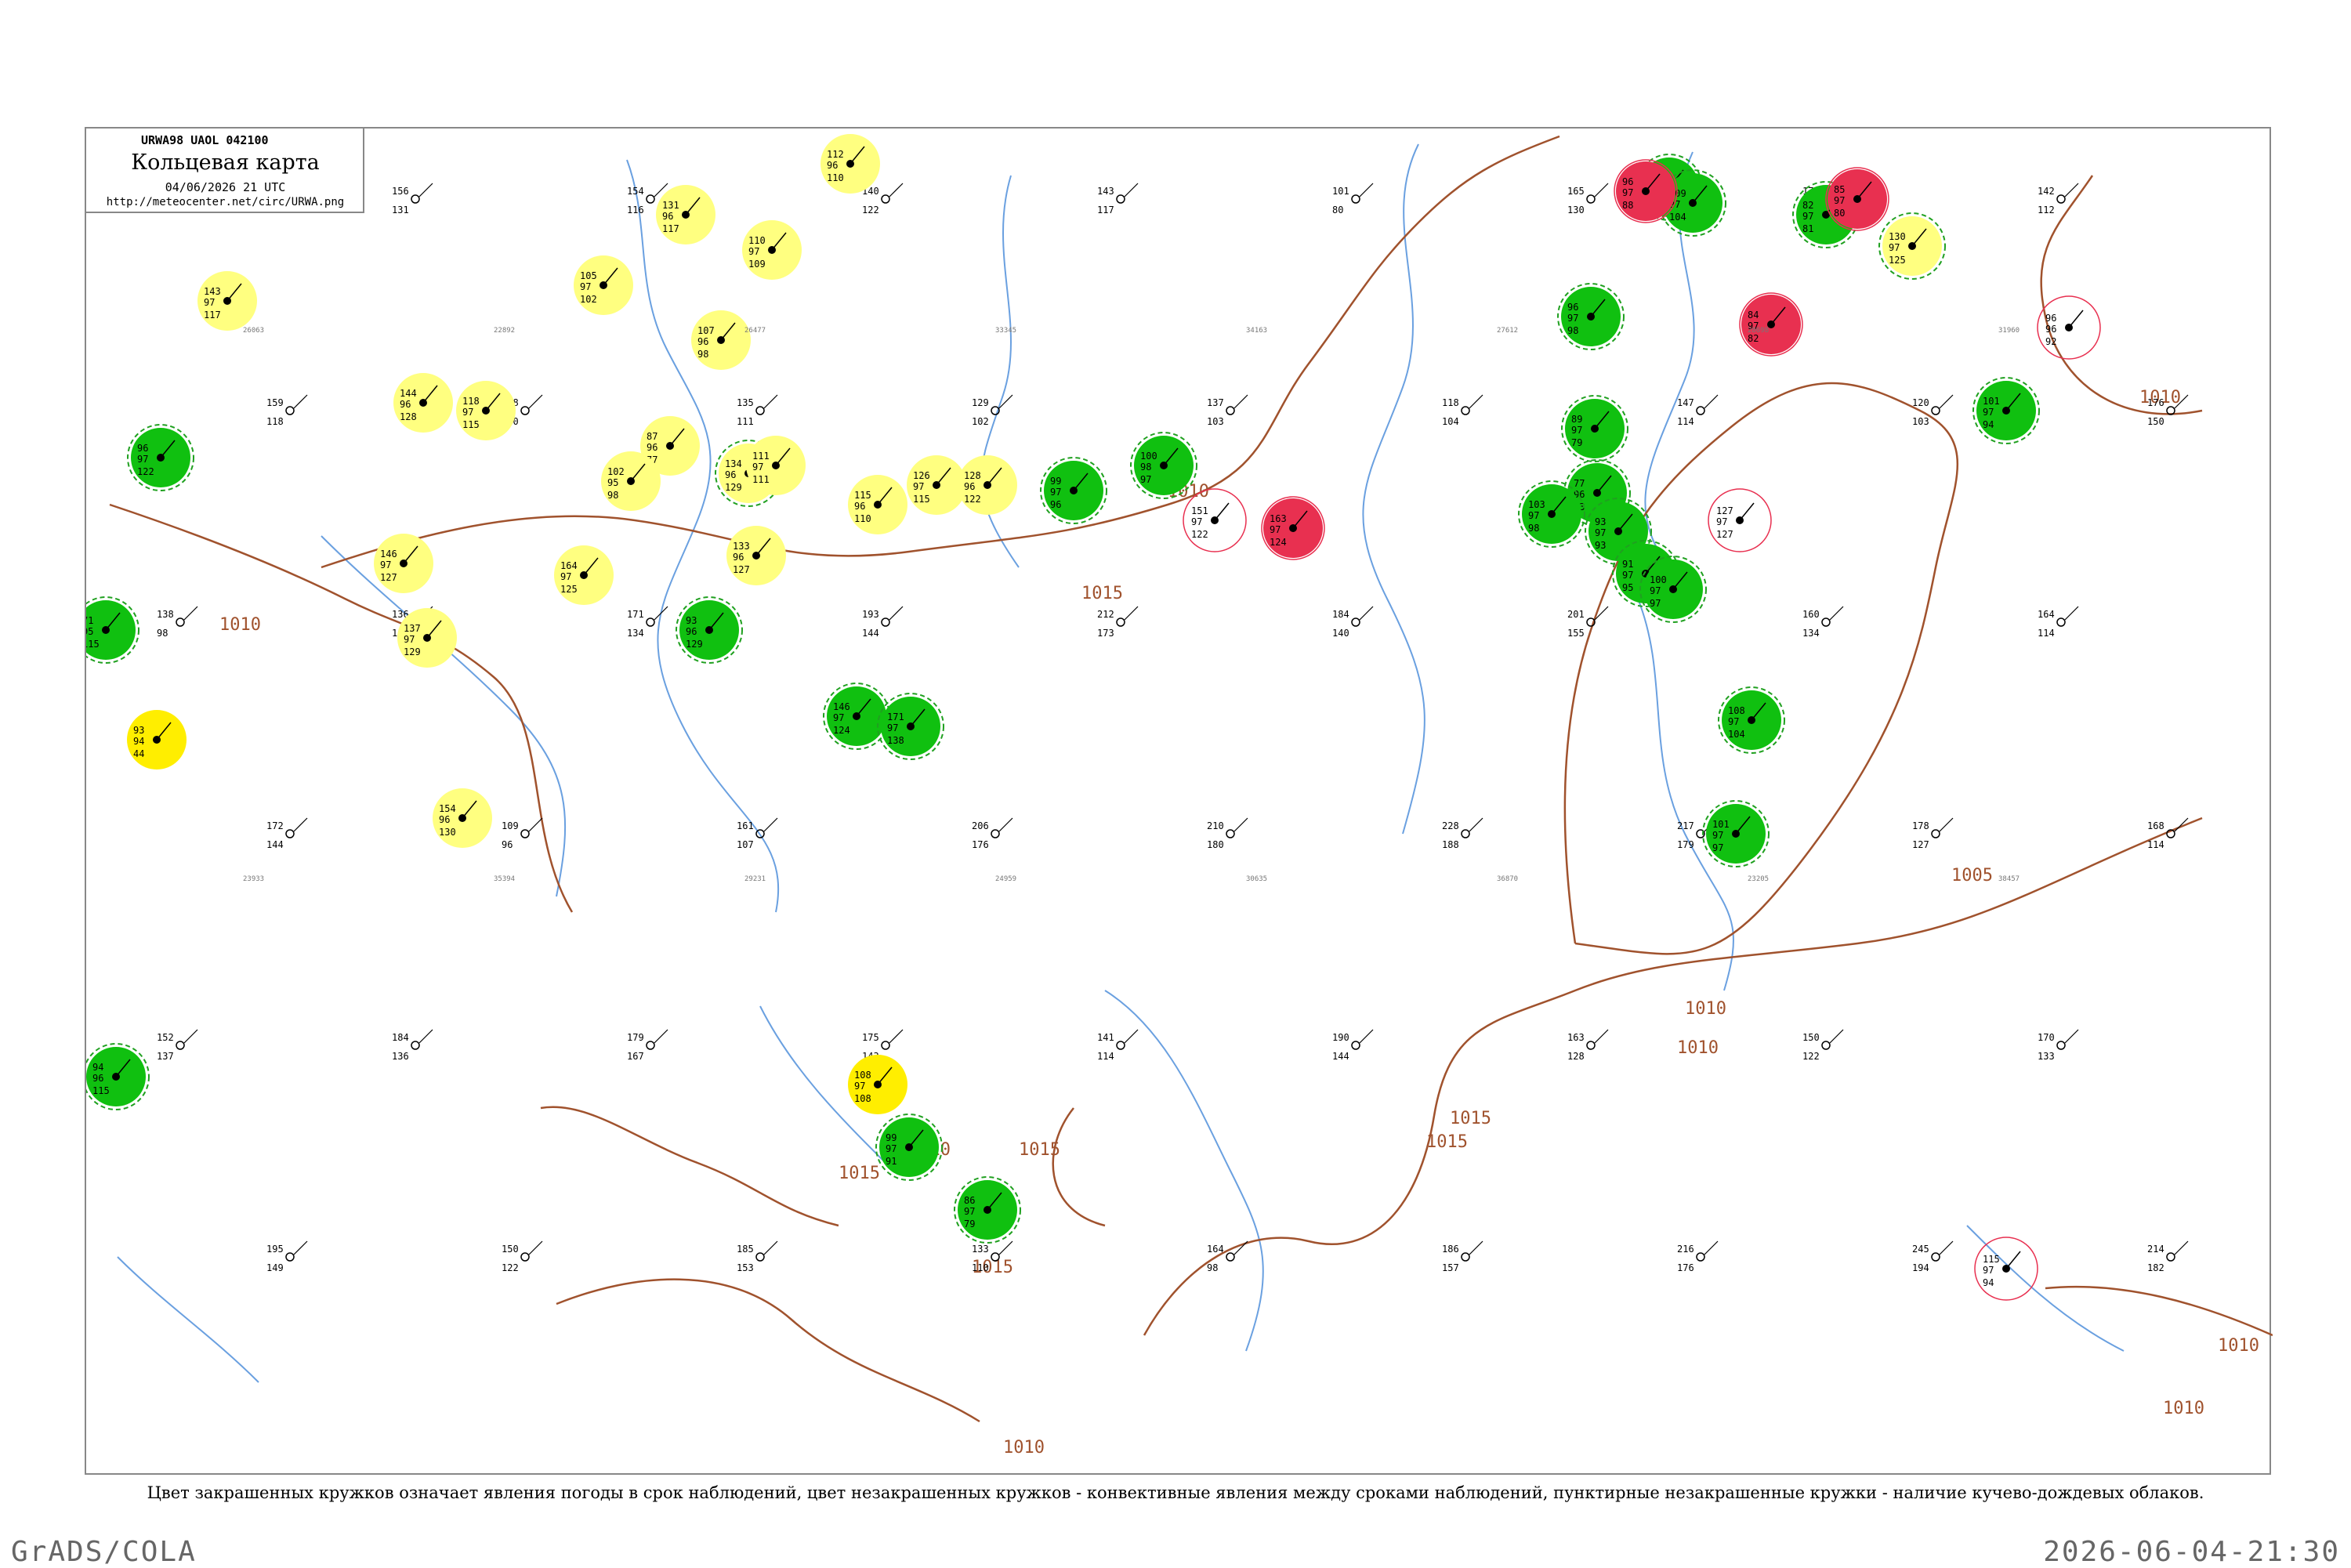  What do you see at coordinates (1758, 879) in the screenshot?
I see `station-id: 23205` at bounding box center [1758, 879].